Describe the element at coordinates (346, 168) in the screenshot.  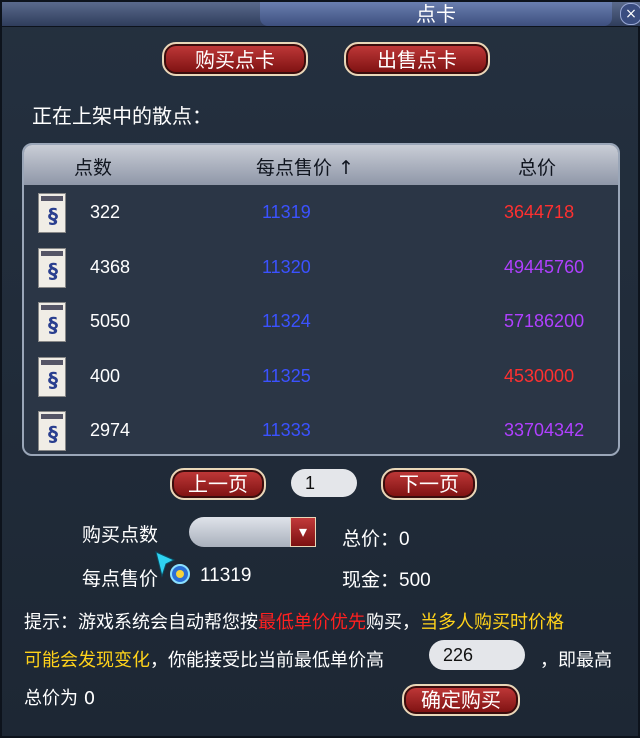
I see `sort-arrow-icon: ↑` at that location.